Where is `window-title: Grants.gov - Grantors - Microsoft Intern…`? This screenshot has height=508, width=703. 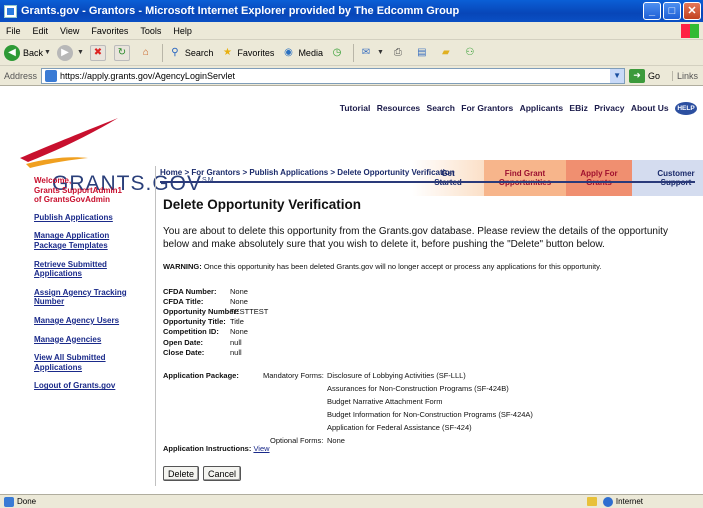 window-title: Grants.gov - Grantors - Microsoft Intern… is located at coordinates (240, 11).